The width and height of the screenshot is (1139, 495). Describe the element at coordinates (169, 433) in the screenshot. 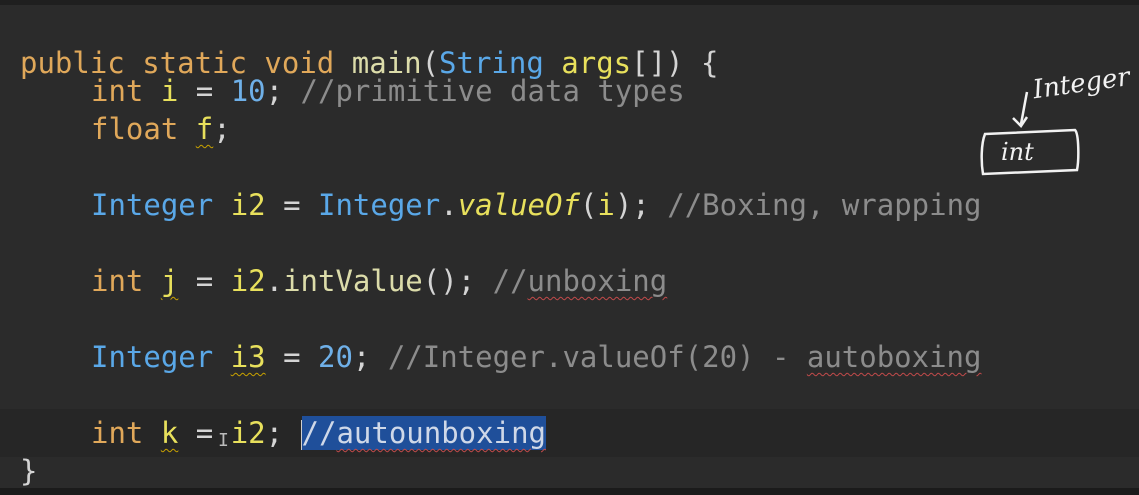

I see `variable: k` at that location.